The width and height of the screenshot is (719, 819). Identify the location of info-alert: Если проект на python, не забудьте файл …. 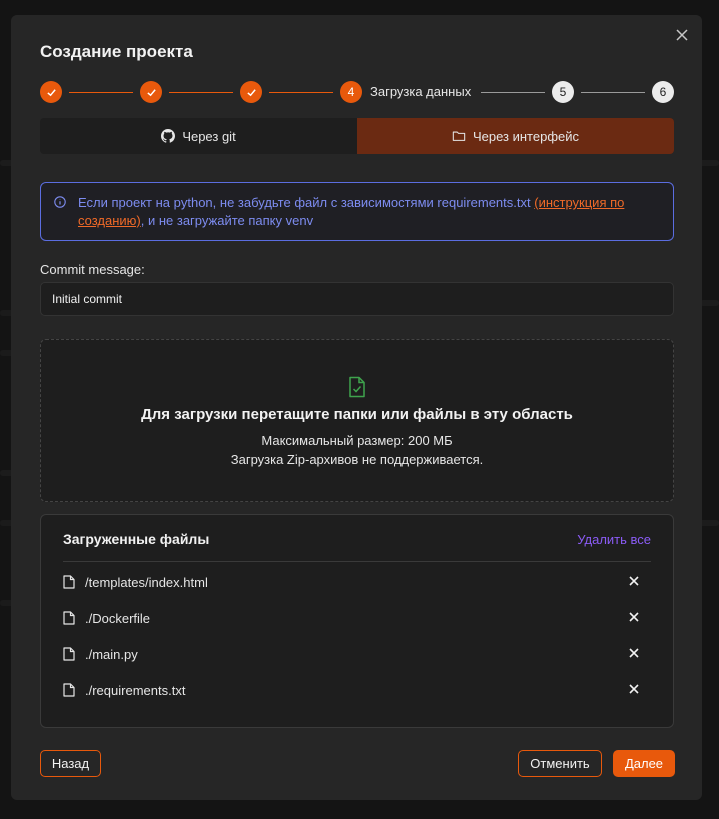
(357, 211).